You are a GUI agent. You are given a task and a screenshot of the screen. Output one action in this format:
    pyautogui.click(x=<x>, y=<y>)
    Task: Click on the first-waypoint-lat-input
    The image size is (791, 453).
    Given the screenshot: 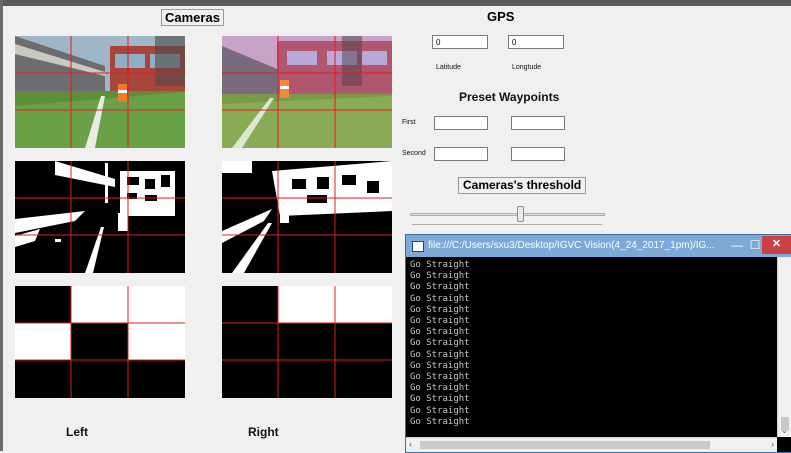 What is the action you would take?
    pyautogui.click(x=461, y=123)
    